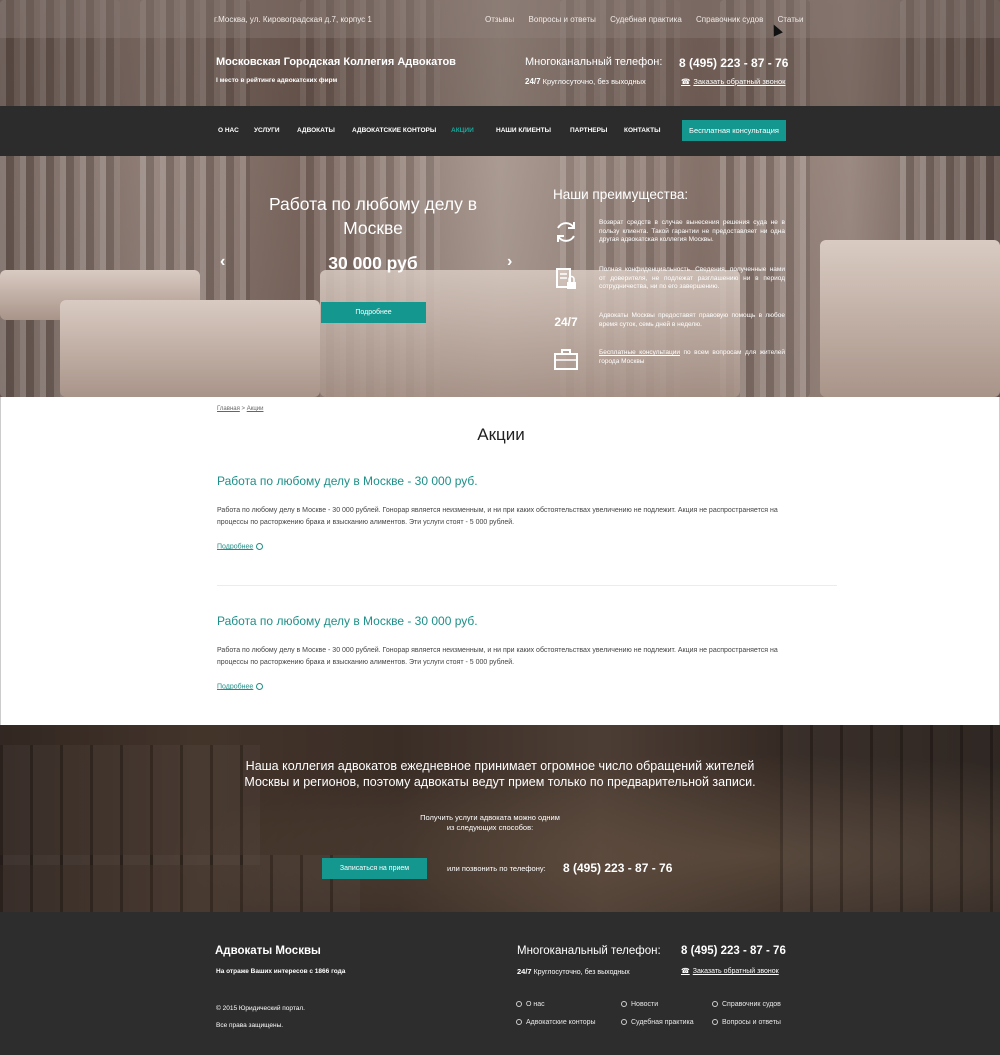  Describe the element at coordinates (373, 312) in the screenshot. I see `banner-more-button: Подробнее` at that location.